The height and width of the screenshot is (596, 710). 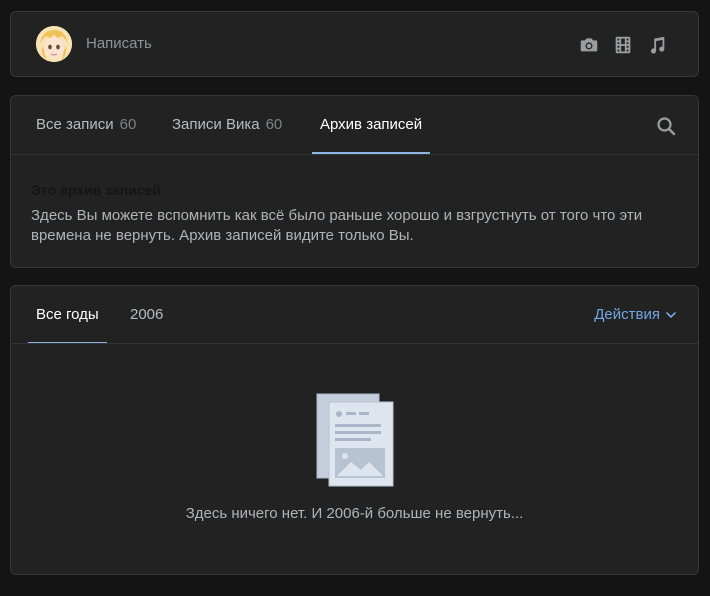 What do you see at coordinates (354, 44) in the screenshot?
I see `post-composer: Написать` at bounding box center [354, 44].